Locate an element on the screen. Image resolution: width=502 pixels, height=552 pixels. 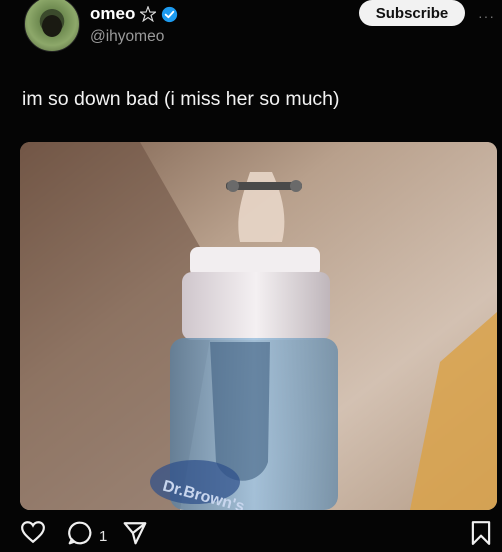
send-arrow-icon is located at coordinates (135, 533).